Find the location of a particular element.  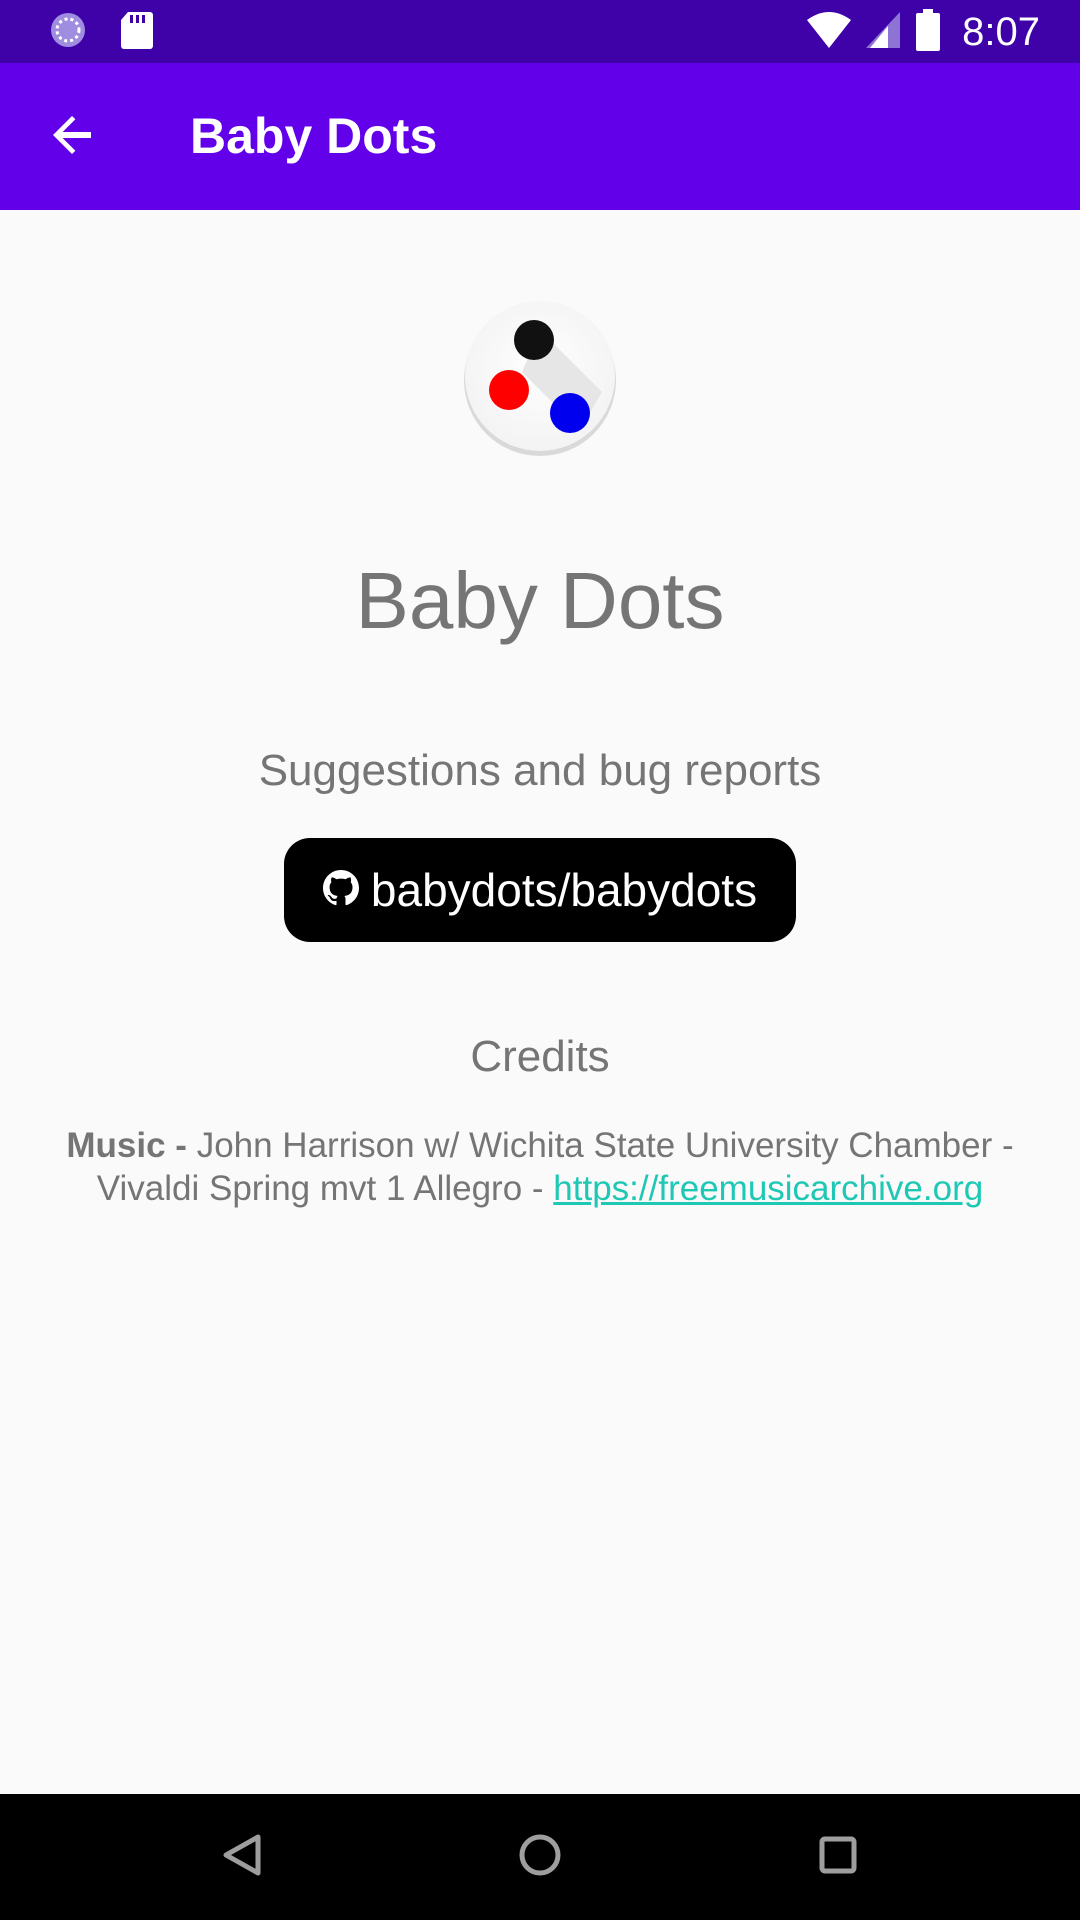

home-circle-icon is located at coordinates (540, 1857).